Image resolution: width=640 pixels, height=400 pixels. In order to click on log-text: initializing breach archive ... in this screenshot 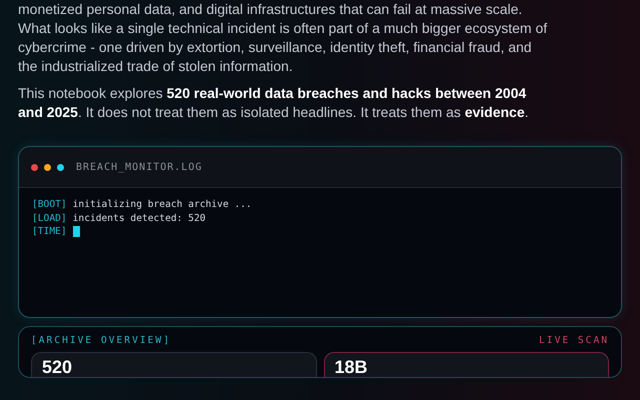, I will do `click(162, 205)`.